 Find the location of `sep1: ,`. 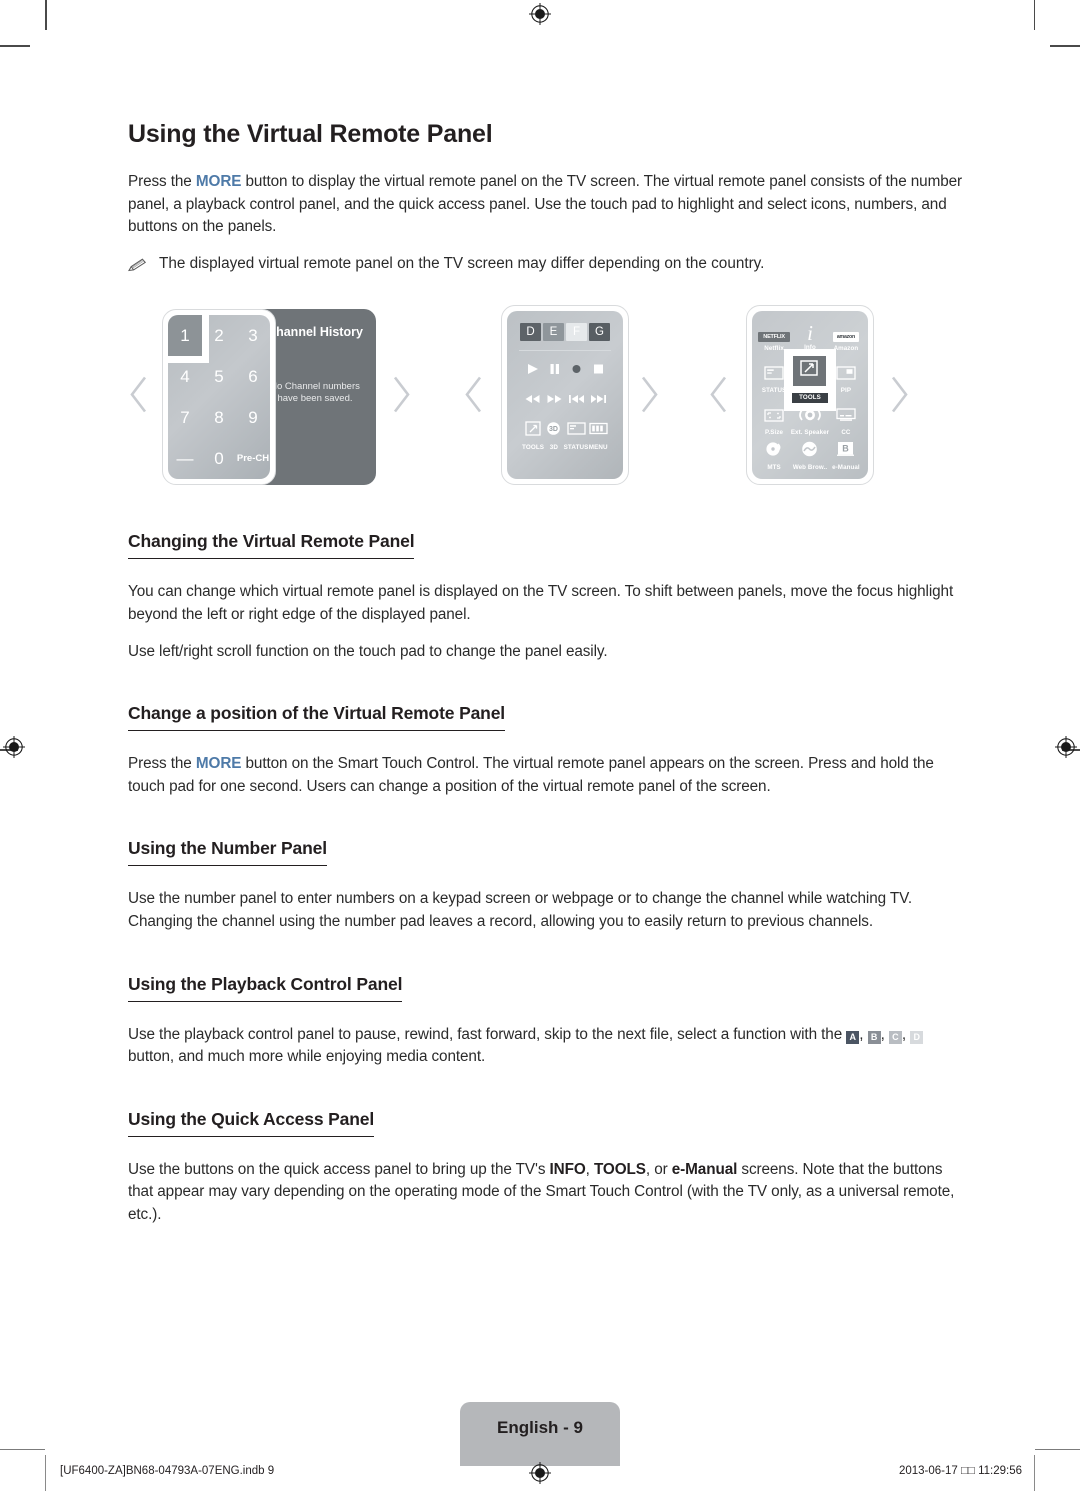

sep1: , is located at coordinates (863, 1034).